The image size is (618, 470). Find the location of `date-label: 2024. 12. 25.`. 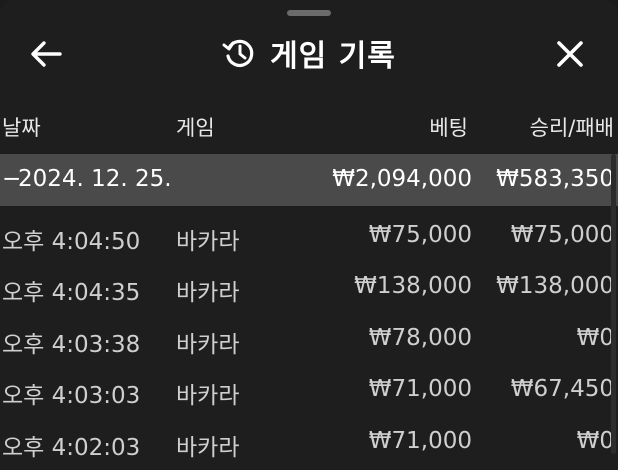

date-label: 2024. 12. 25. is located at coordinates (95, 179).